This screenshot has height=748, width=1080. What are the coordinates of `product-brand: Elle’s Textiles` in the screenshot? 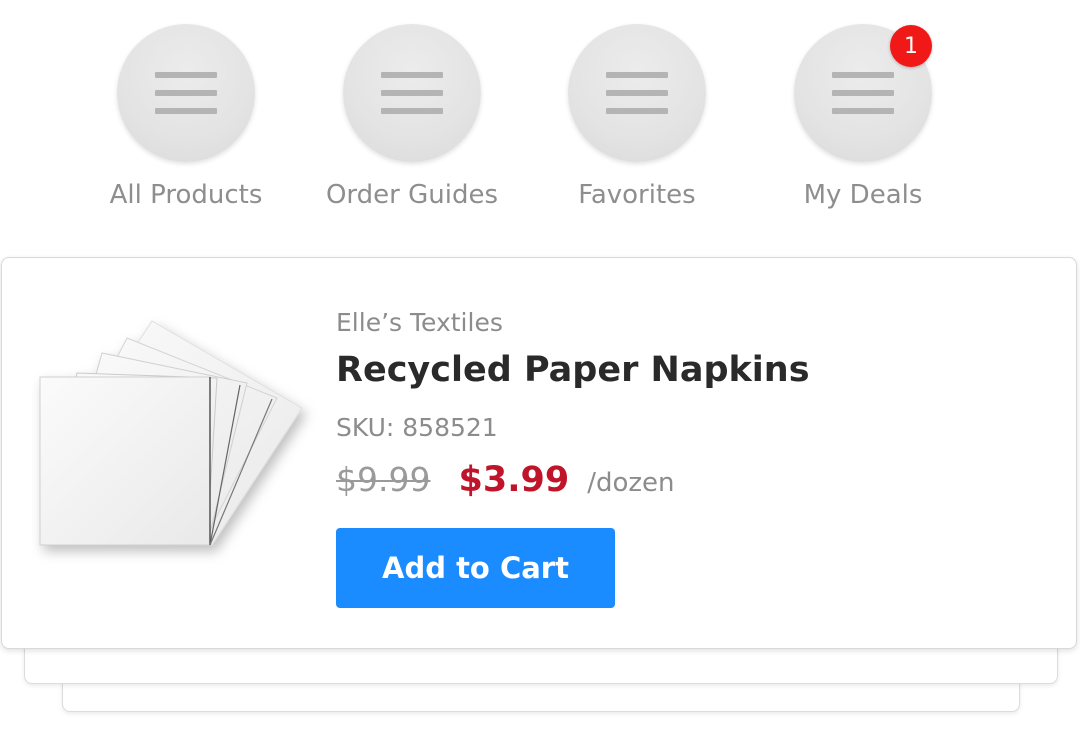 It's located at (419, 322).